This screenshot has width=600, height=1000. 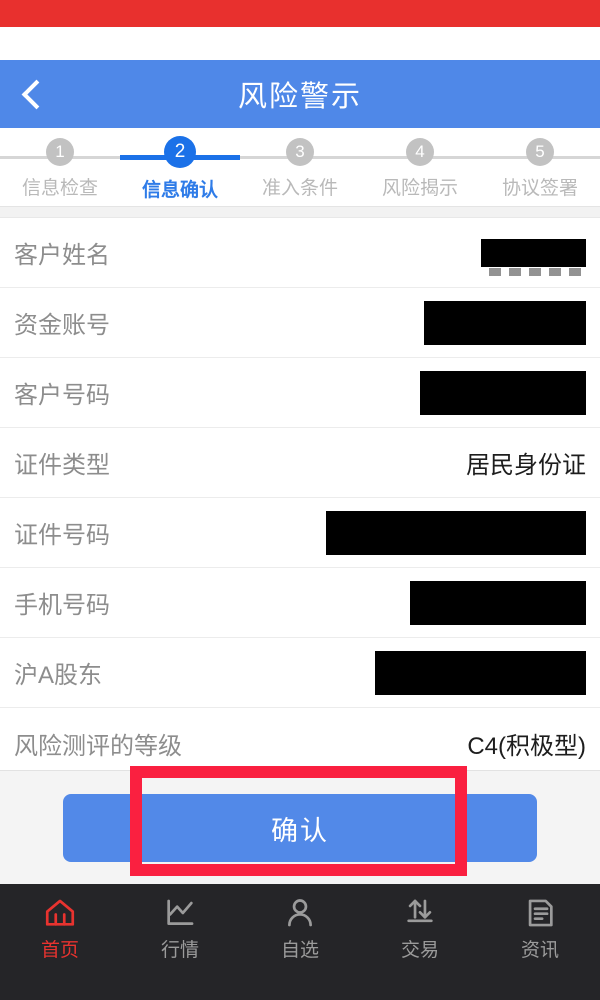 What do you see at coordinates (59, 950) in the screenshot?
I see `nav-item-label: 首页` at bounding box center [59, 950].